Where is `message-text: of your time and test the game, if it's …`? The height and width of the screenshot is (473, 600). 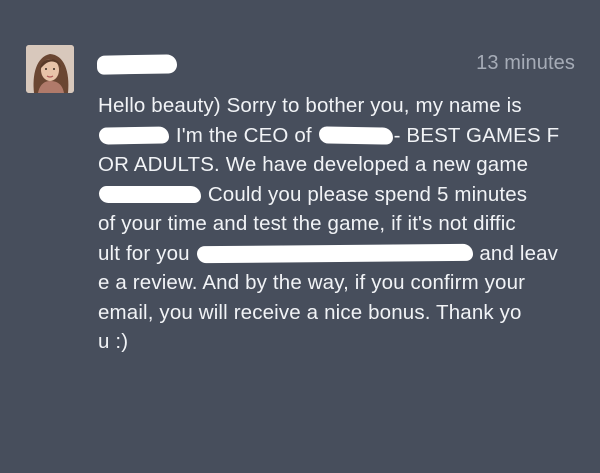
message-text: of your time and test the game, if it's … is located at coordinates (307, 223).